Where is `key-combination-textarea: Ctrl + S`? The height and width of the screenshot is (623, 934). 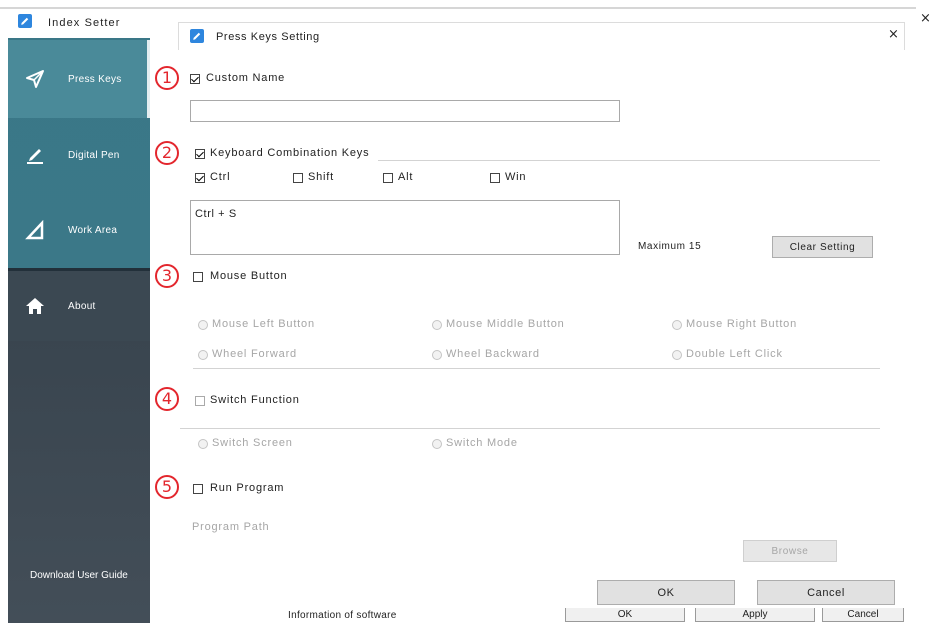
key-combination-textarea: Ctrl + S is located at coordinates (405, 227).